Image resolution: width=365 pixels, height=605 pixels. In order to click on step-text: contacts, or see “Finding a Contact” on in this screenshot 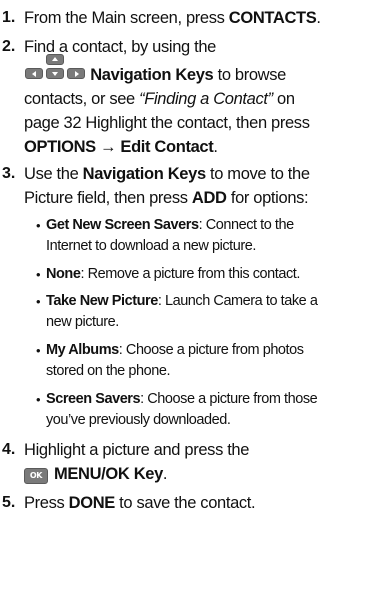, I will do `click(159, 99)`.